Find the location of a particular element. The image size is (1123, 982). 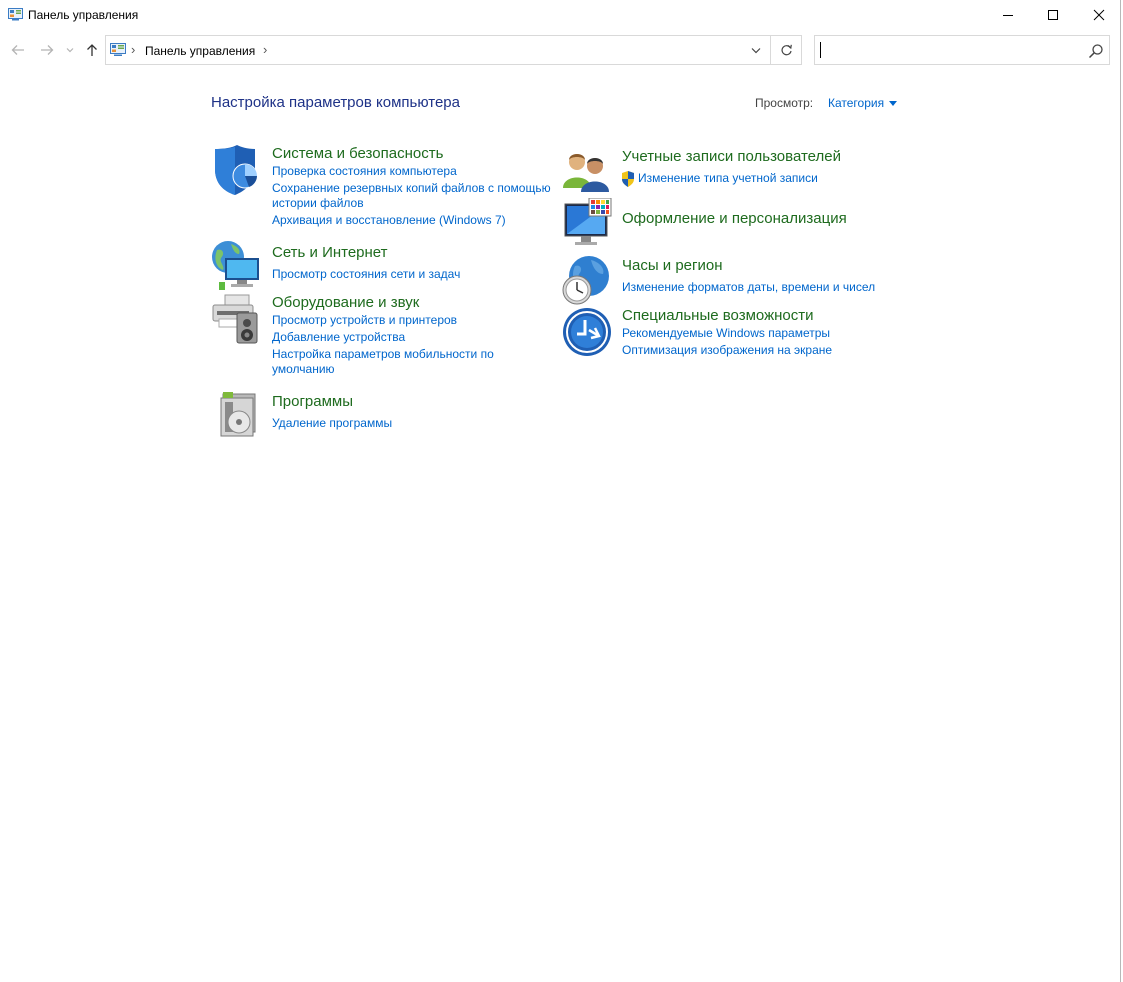

arrow-left-icon is located at coordinates (17, 50).